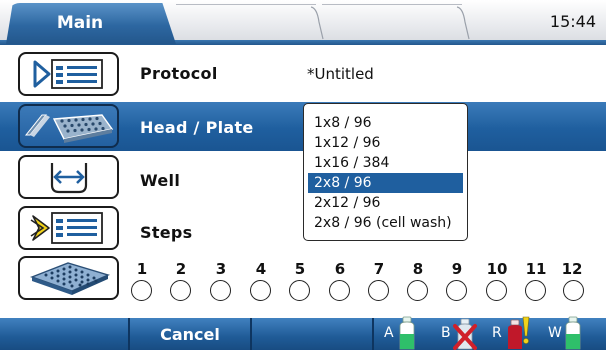 The height and width of the screenshot is (350, 606). I want to click on protocol-row: Protocol *Untitled, so click(303, 73).